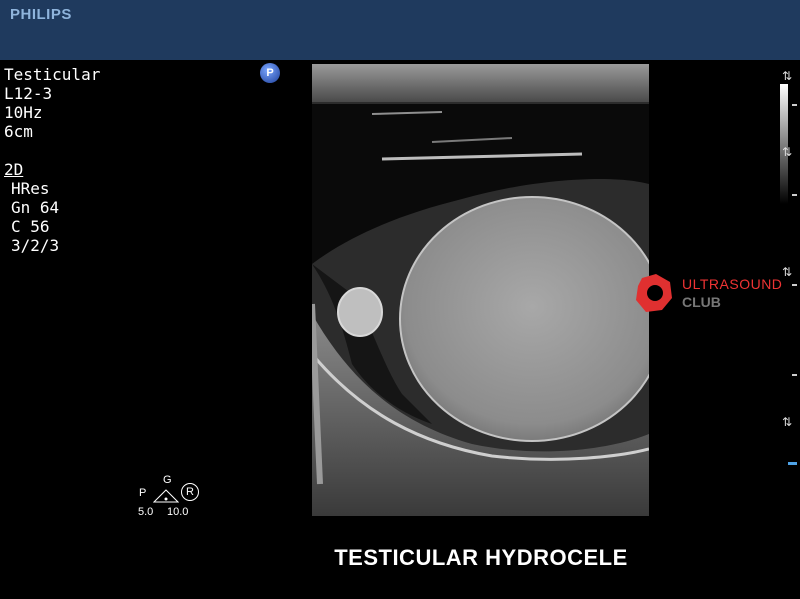 The image size is (800, 599). I want to click on transducer-label: L12-3, so click(28, 93).